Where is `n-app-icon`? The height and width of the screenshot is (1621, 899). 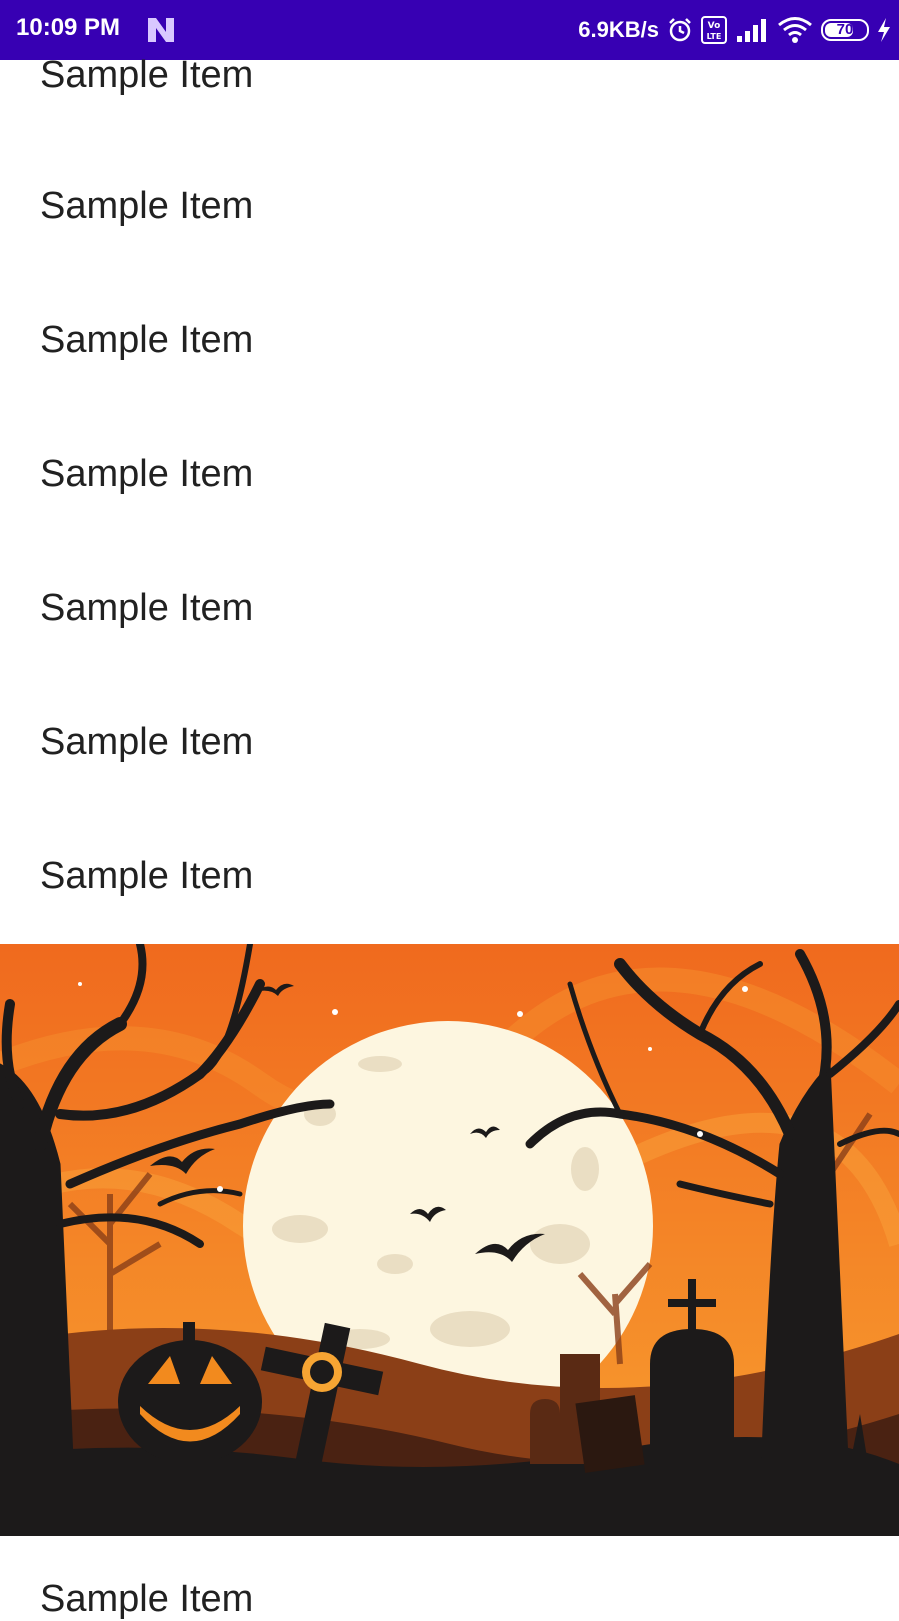 n-app-icon is located at coordinates (161, 30).